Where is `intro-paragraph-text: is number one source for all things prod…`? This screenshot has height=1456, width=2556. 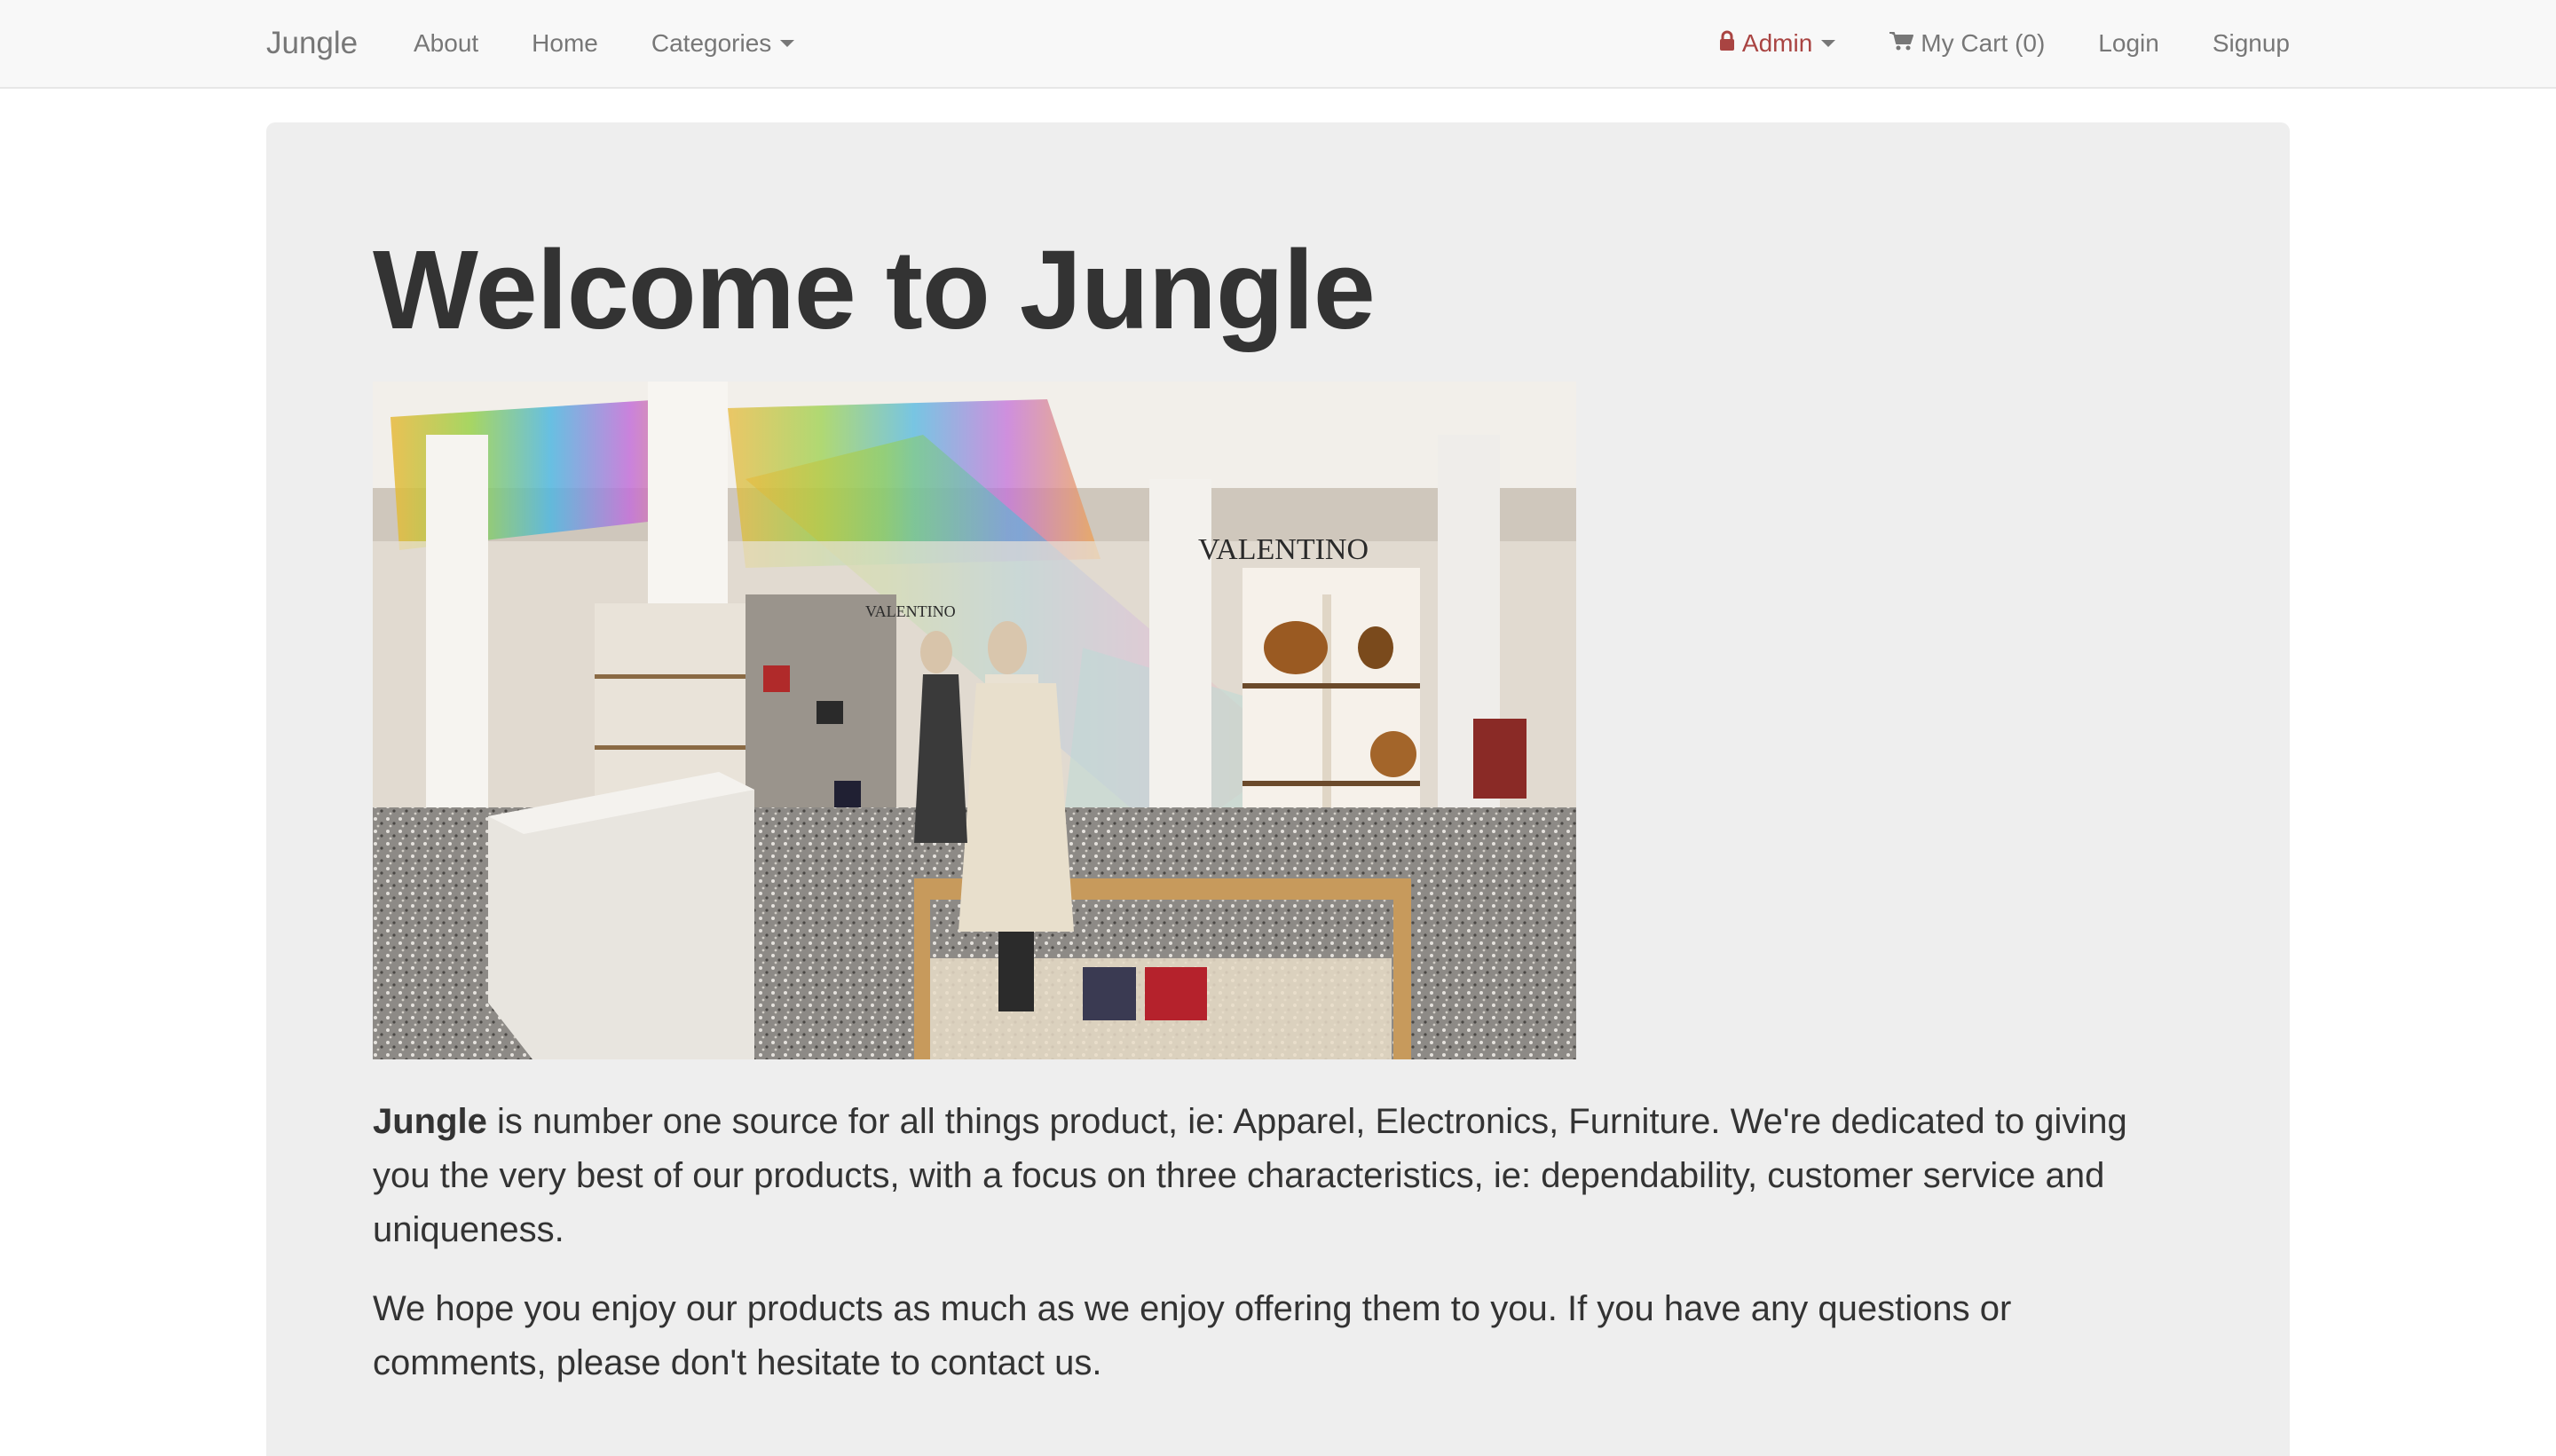 intro-paragraph-text: is number one source for all things prod… is located at coordinates (1250, 1175).